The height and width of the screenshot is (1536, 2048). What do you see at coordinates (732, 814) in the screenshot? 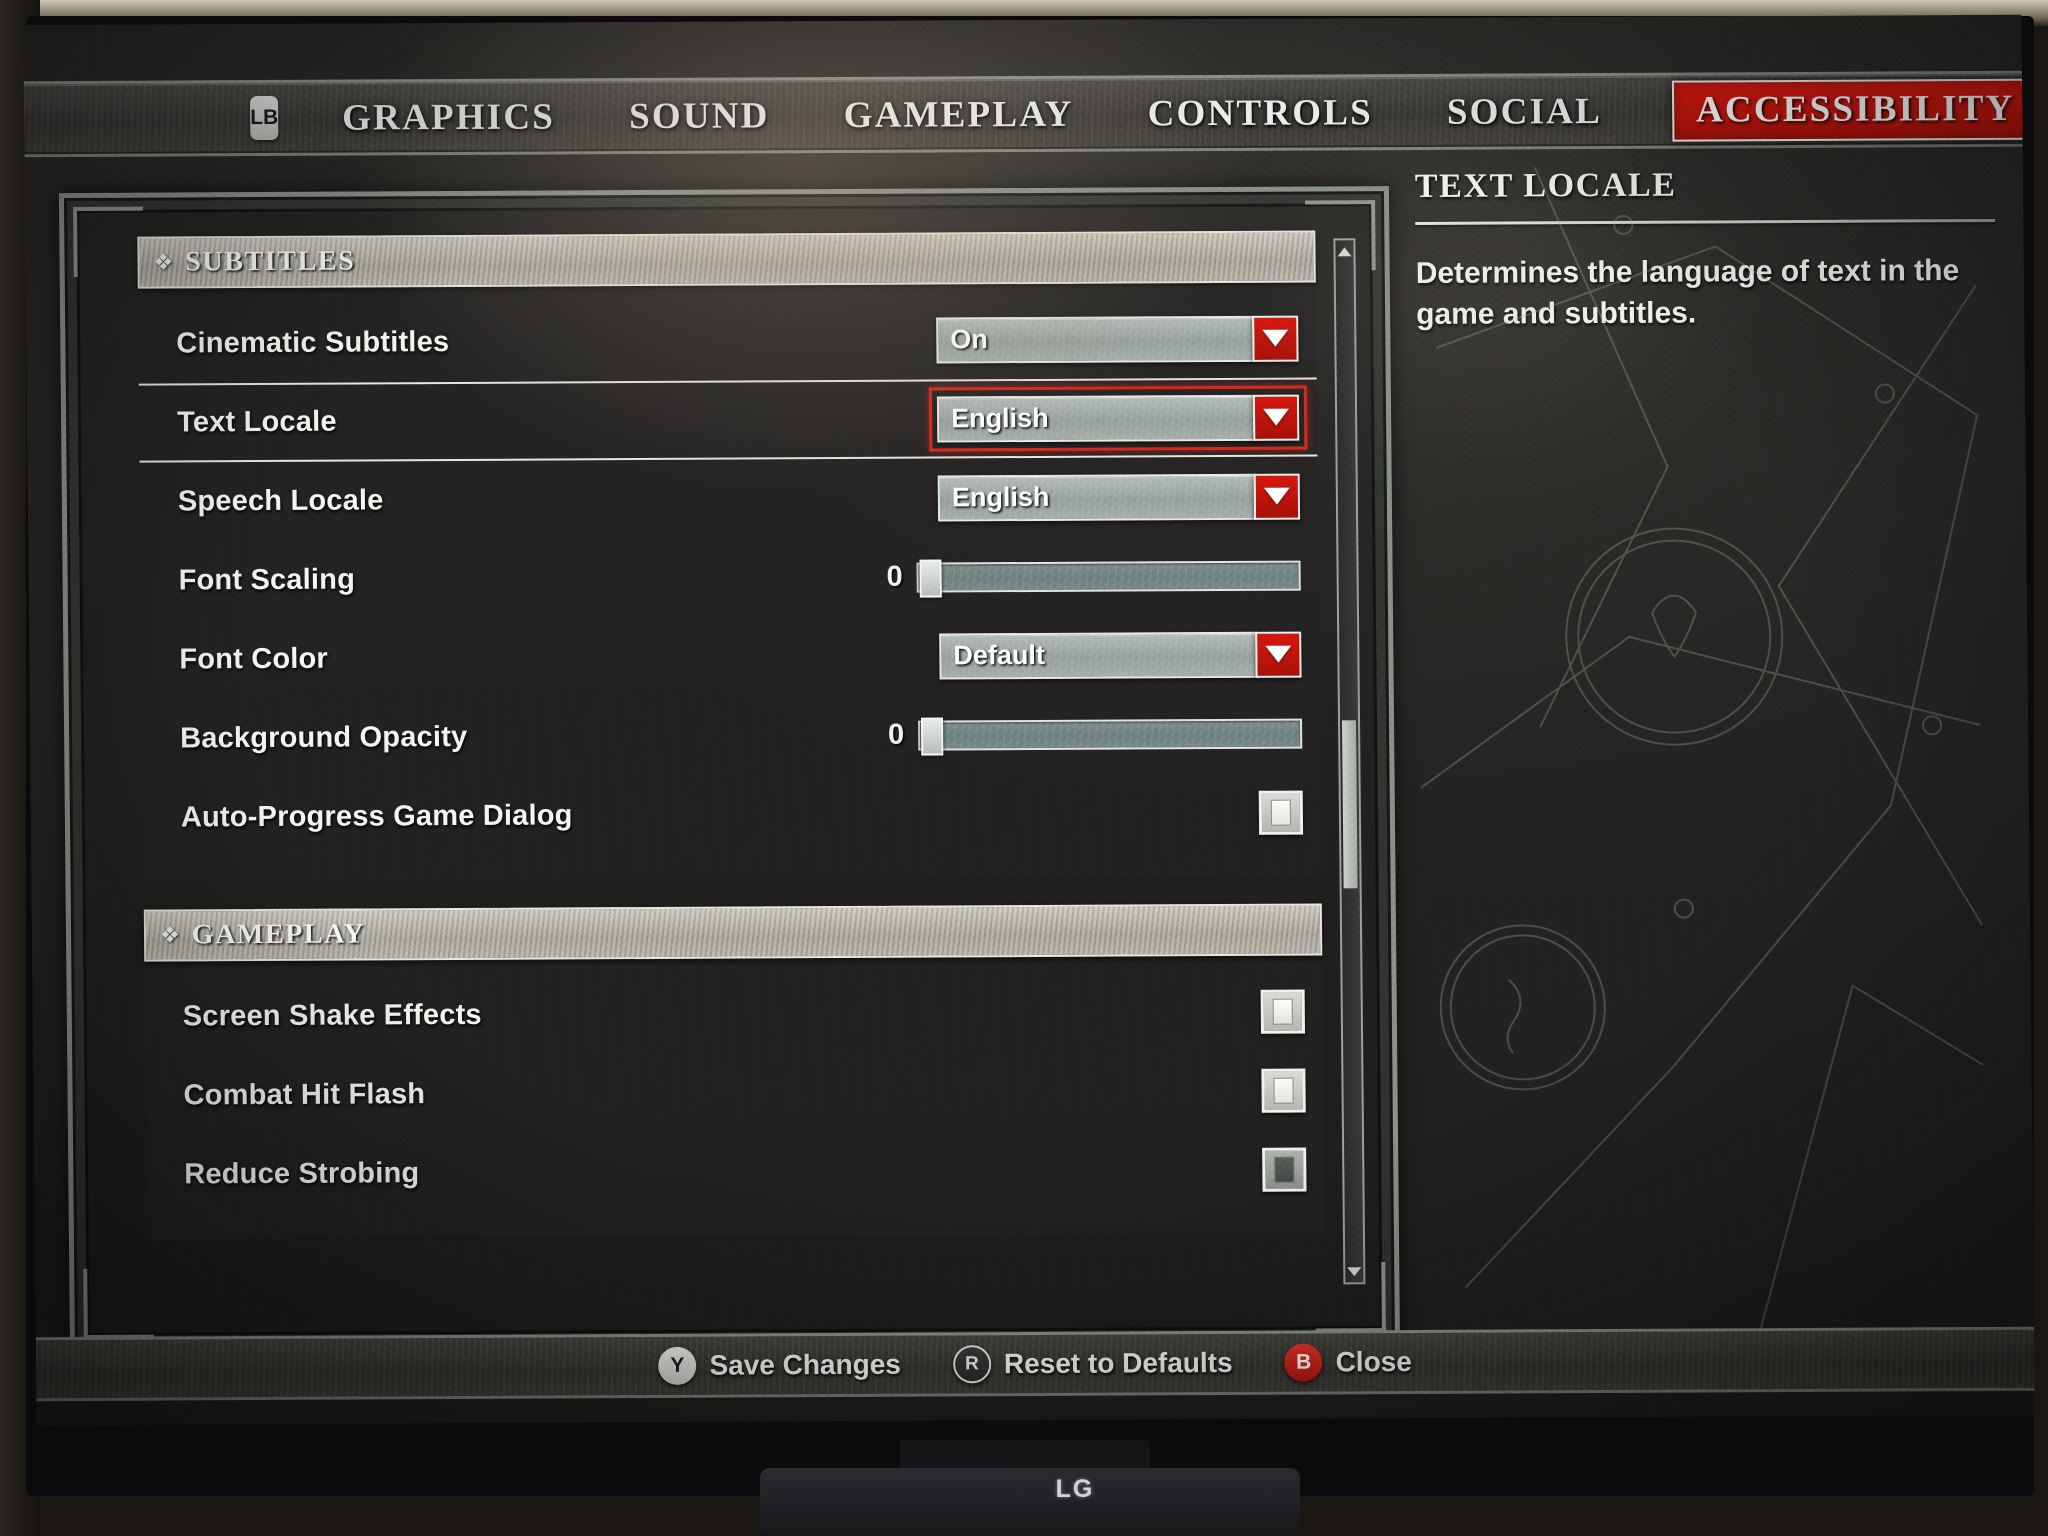
I see `setting-row-auto-progress-game-dialog: Auto-Progress Game Dialog` at bounding box center [732, 814].